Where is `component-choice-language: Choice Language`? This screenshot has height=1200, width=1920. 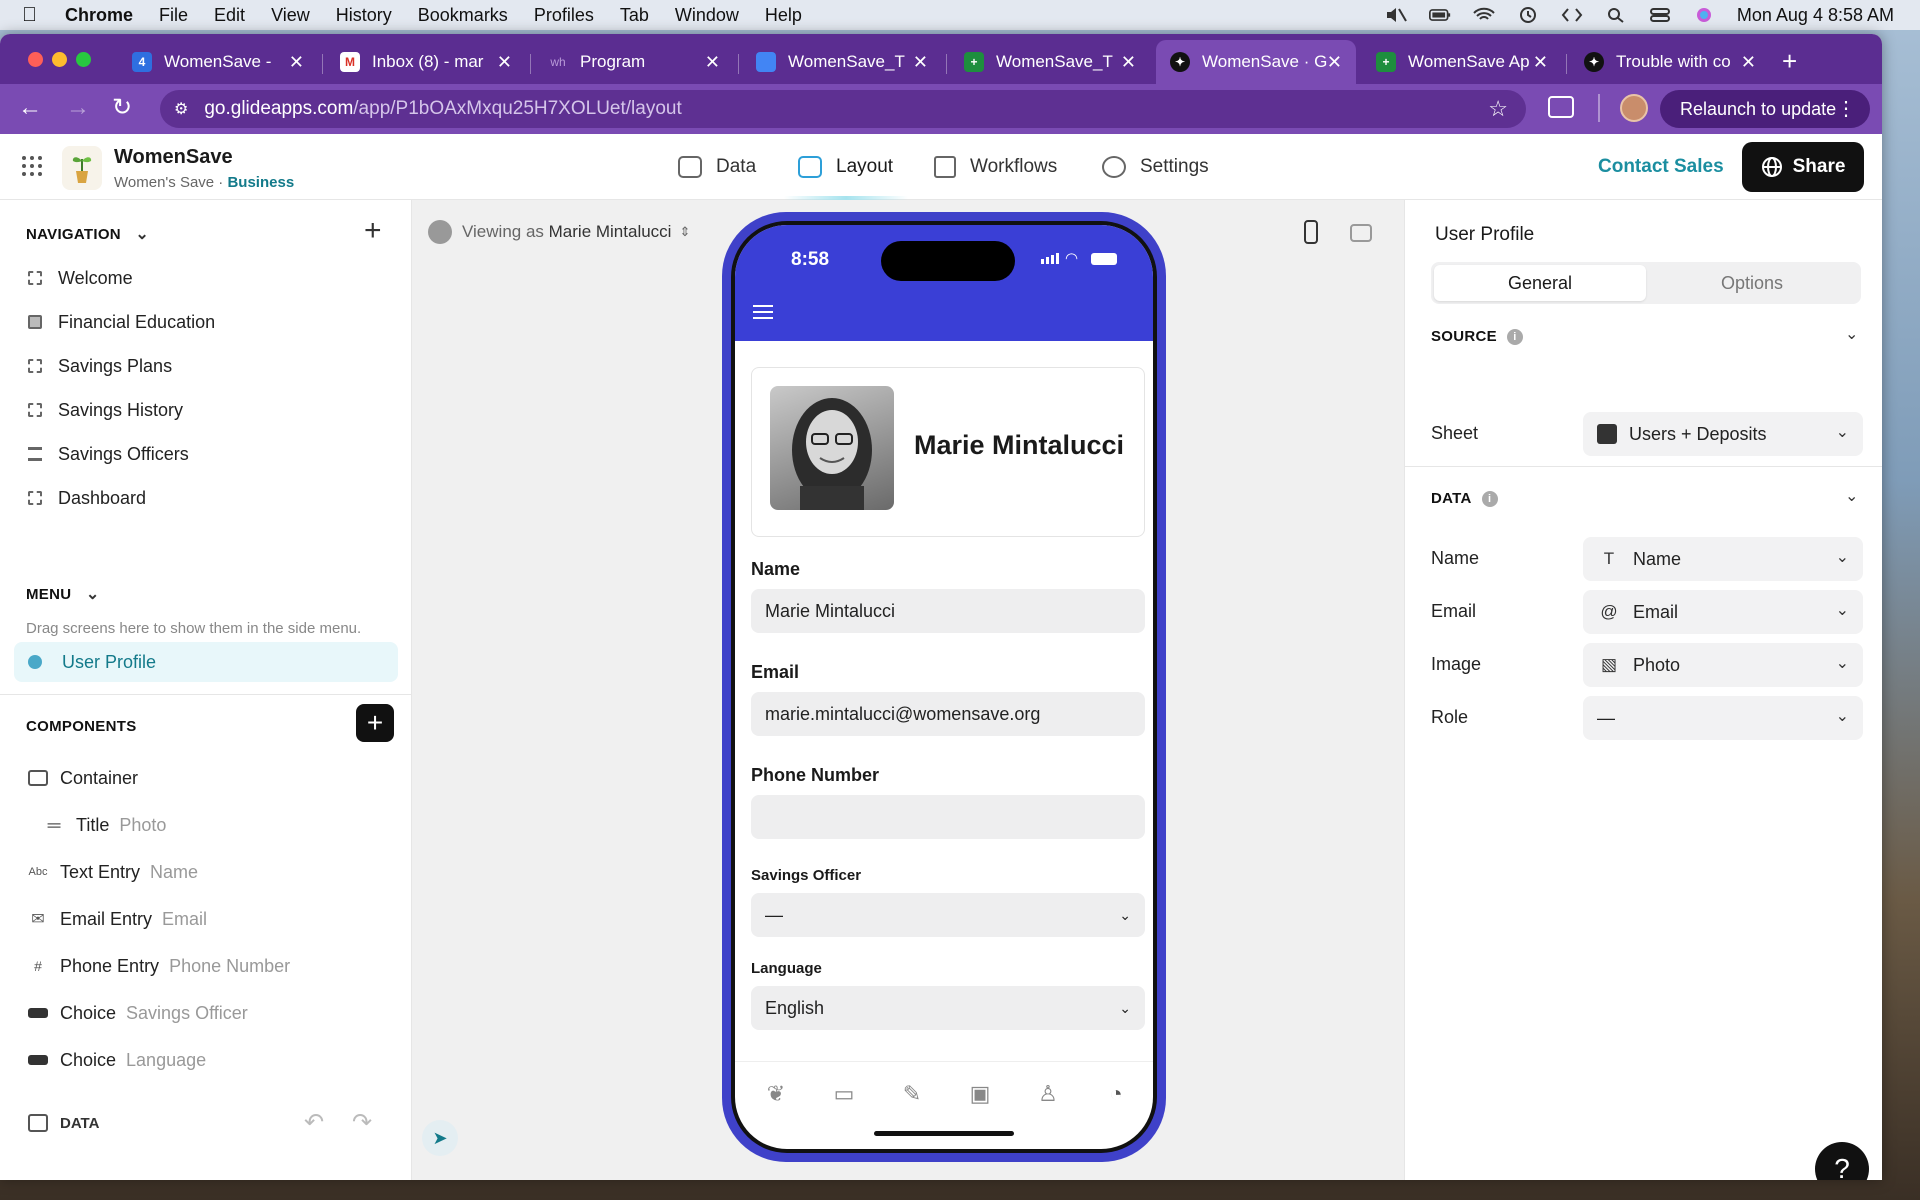
component-choice-language: Choice Language is located at coordinates (117, 1060).